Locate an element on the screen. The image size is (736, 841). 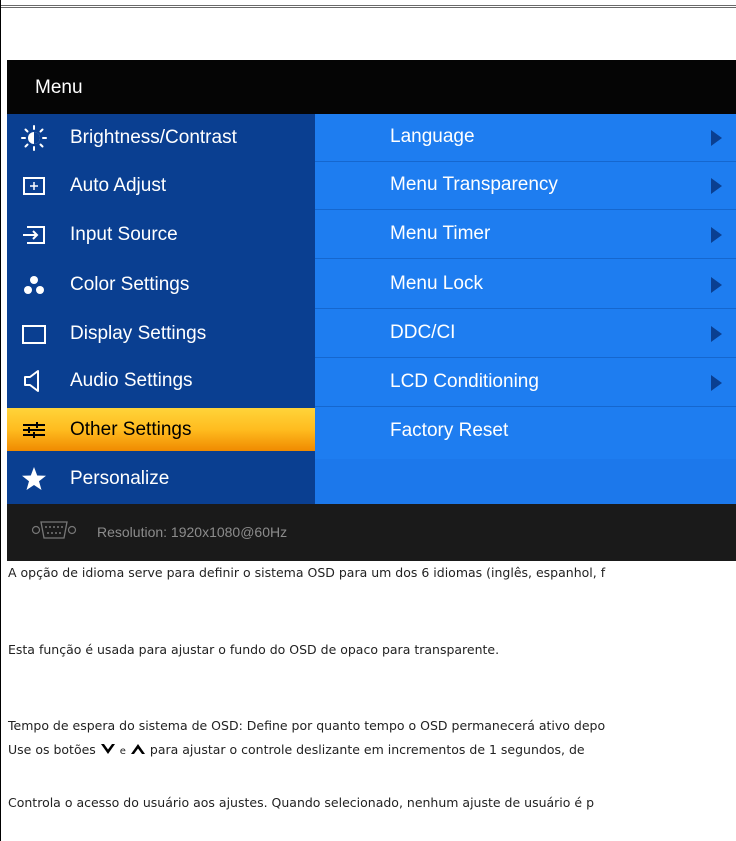
menu-item-brightness-contrast: Brightness/Contrast is located at coordinates (161, 138).